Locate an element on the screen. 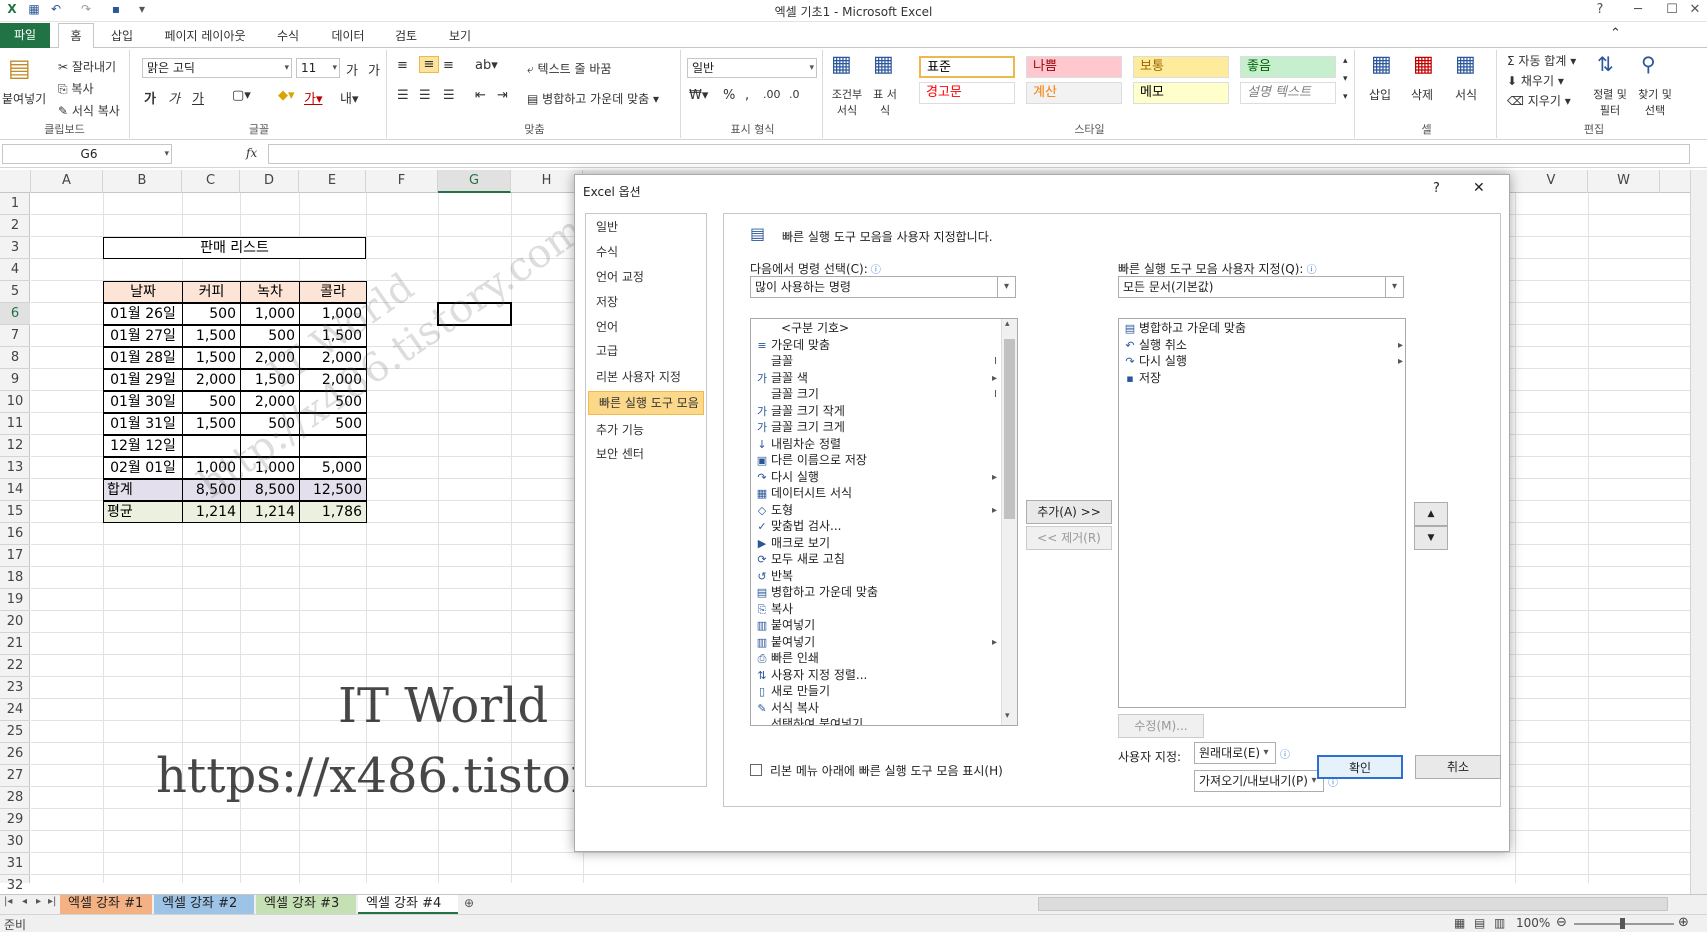 This screenshot has height=933, width=1707. row-header: 30 is located at coordinates (15, 842).